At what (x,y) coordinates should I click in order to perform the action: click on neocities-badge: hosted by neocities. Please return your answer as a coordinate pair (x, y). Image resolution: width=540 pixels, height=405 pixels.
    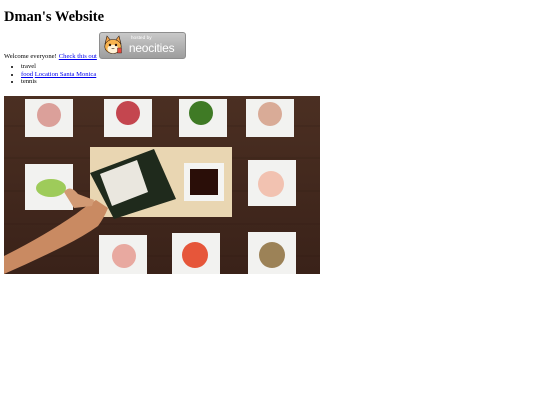
    Looking at the image, I should click on (142, 45).